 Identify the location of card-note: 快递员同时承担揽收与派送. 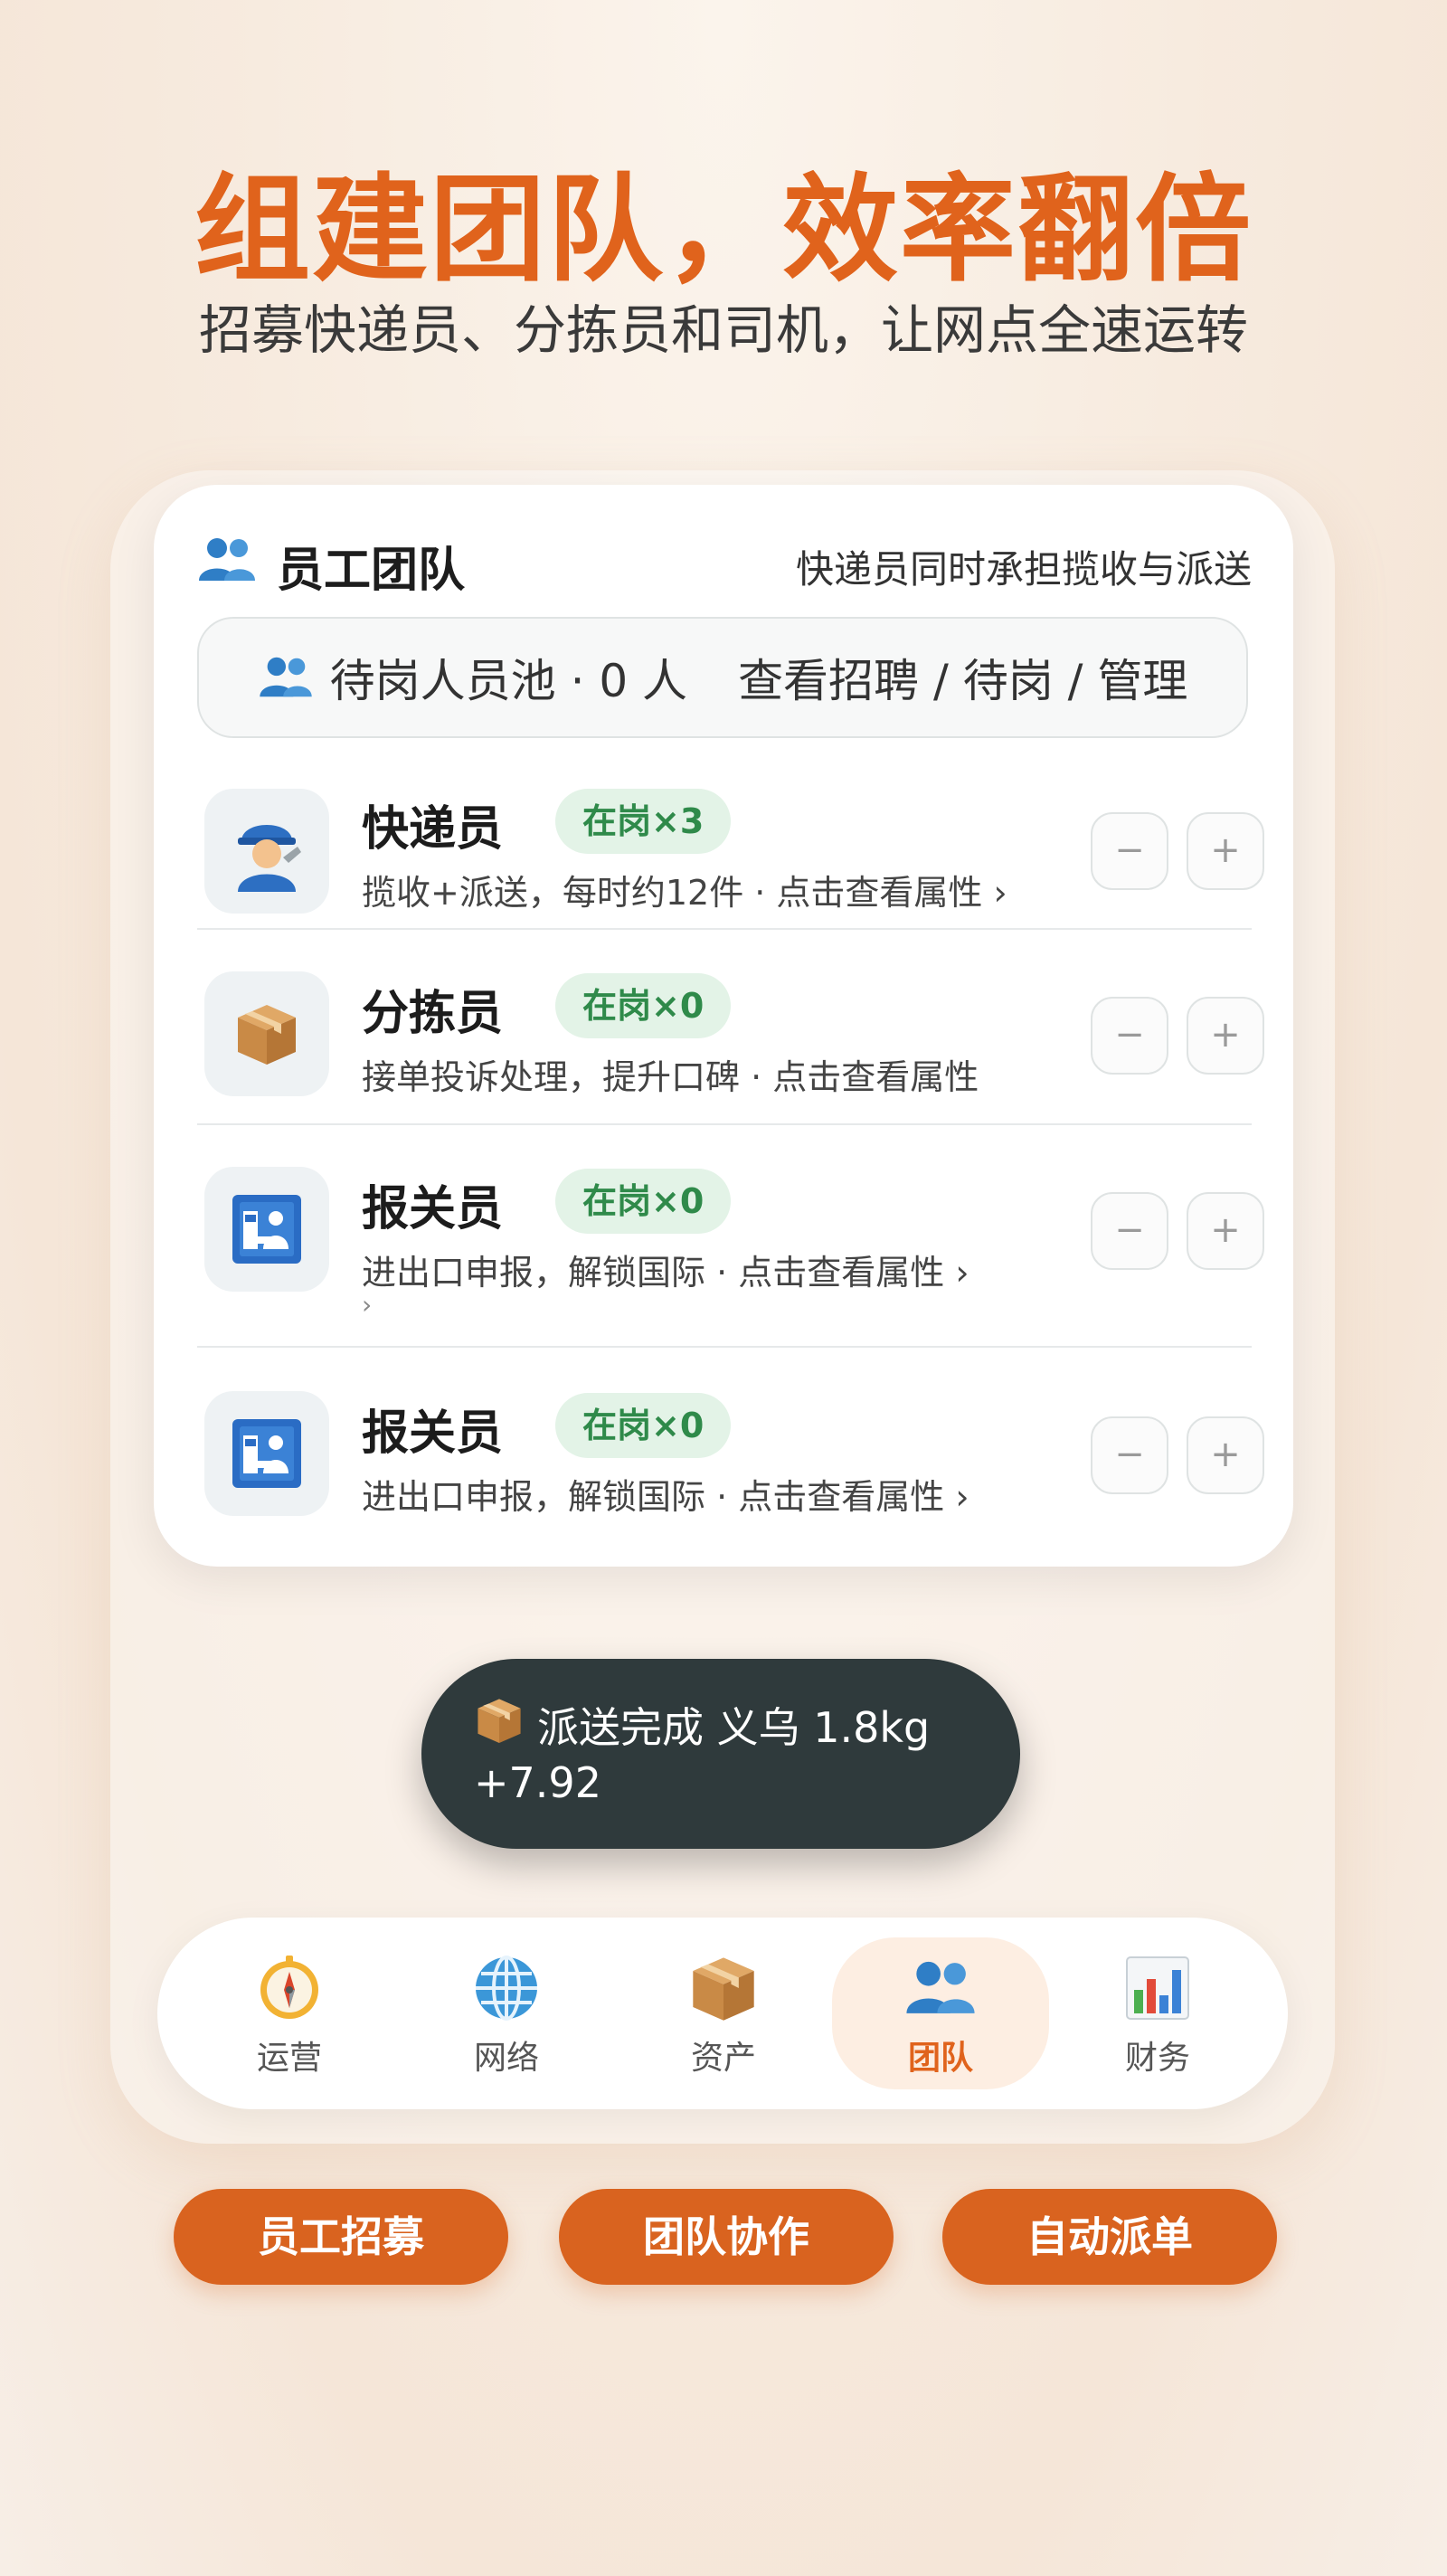
(1023, 569).